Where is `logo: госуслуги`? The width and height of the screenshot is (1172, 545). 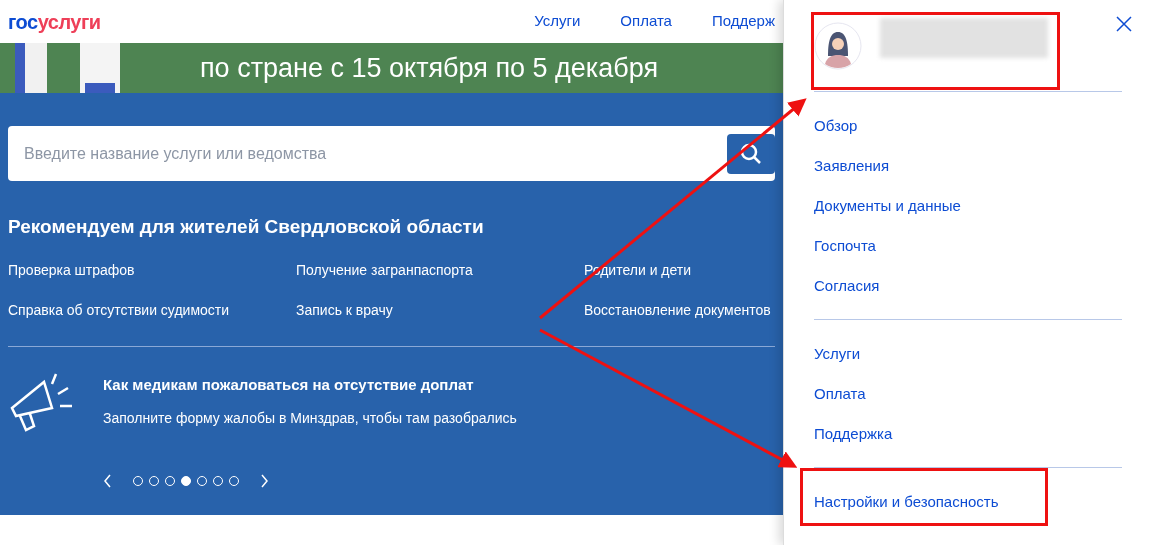 logo: госуслуги is located at coordinates (54, 22).